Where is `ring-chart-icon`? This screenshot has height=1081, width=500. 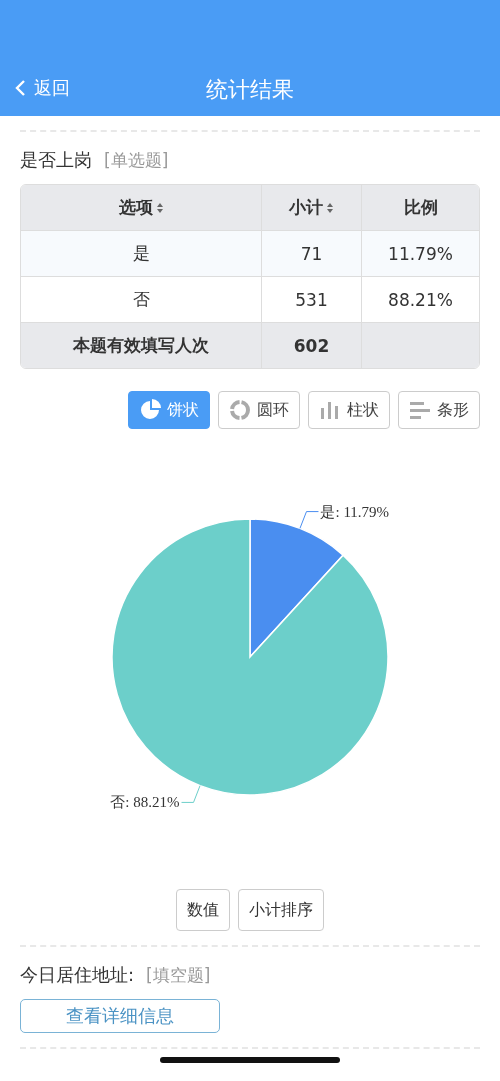
ring-chart-icon is located at coordinates (240, 410).